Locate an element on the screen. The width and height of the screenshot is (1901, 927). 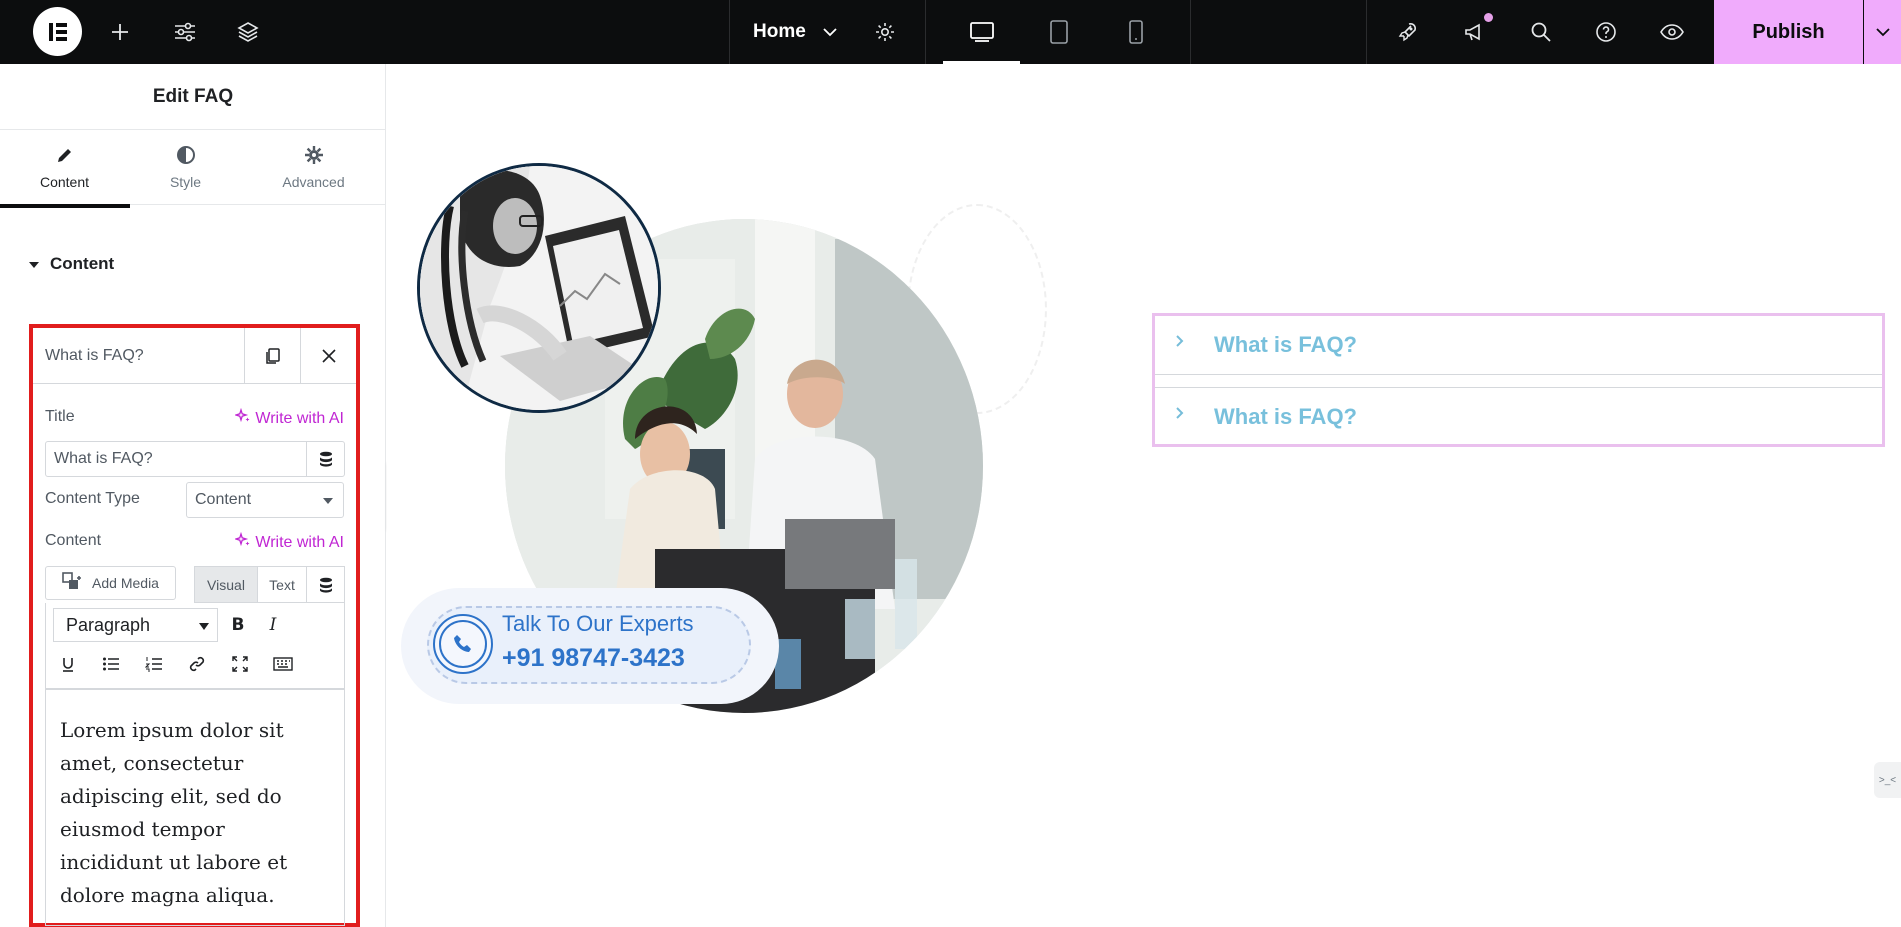
search-icon is located at coordinates (1541, 32).